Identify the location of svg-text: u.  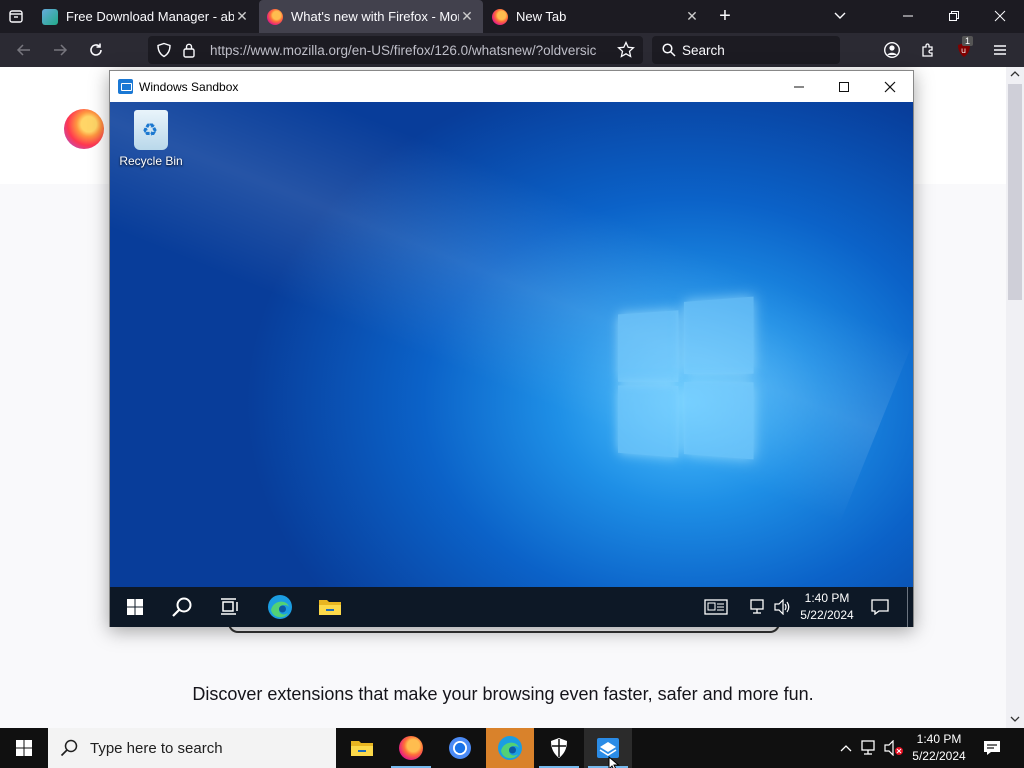
(963, 50).